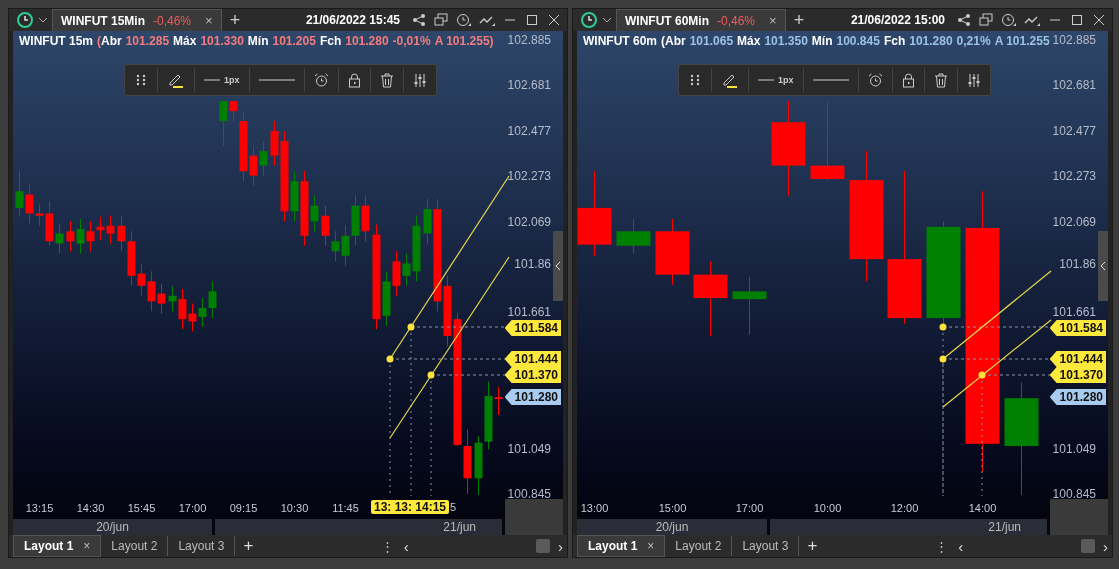 The width and height of the screenshot is (1119, 569). What do you see at coordinates (103, 20) in the screenshot?
I see `tab-title: WINFUT 15Min` at bounding box center [103, 20].